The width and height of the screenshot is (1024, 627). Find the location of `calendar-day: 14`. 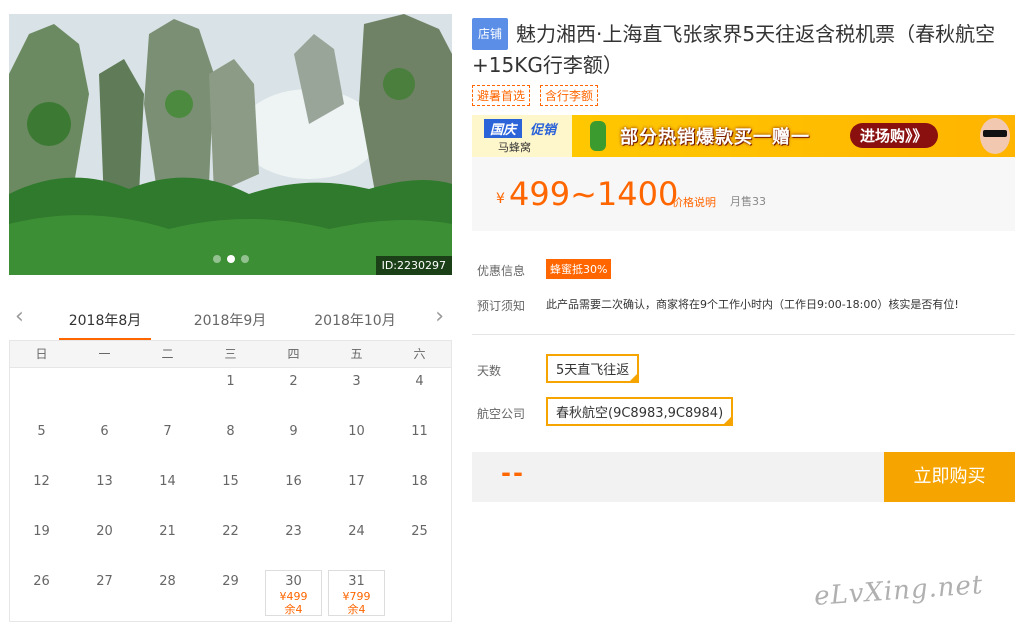

calendar-day: 14 is located at coordinates (167, 493).